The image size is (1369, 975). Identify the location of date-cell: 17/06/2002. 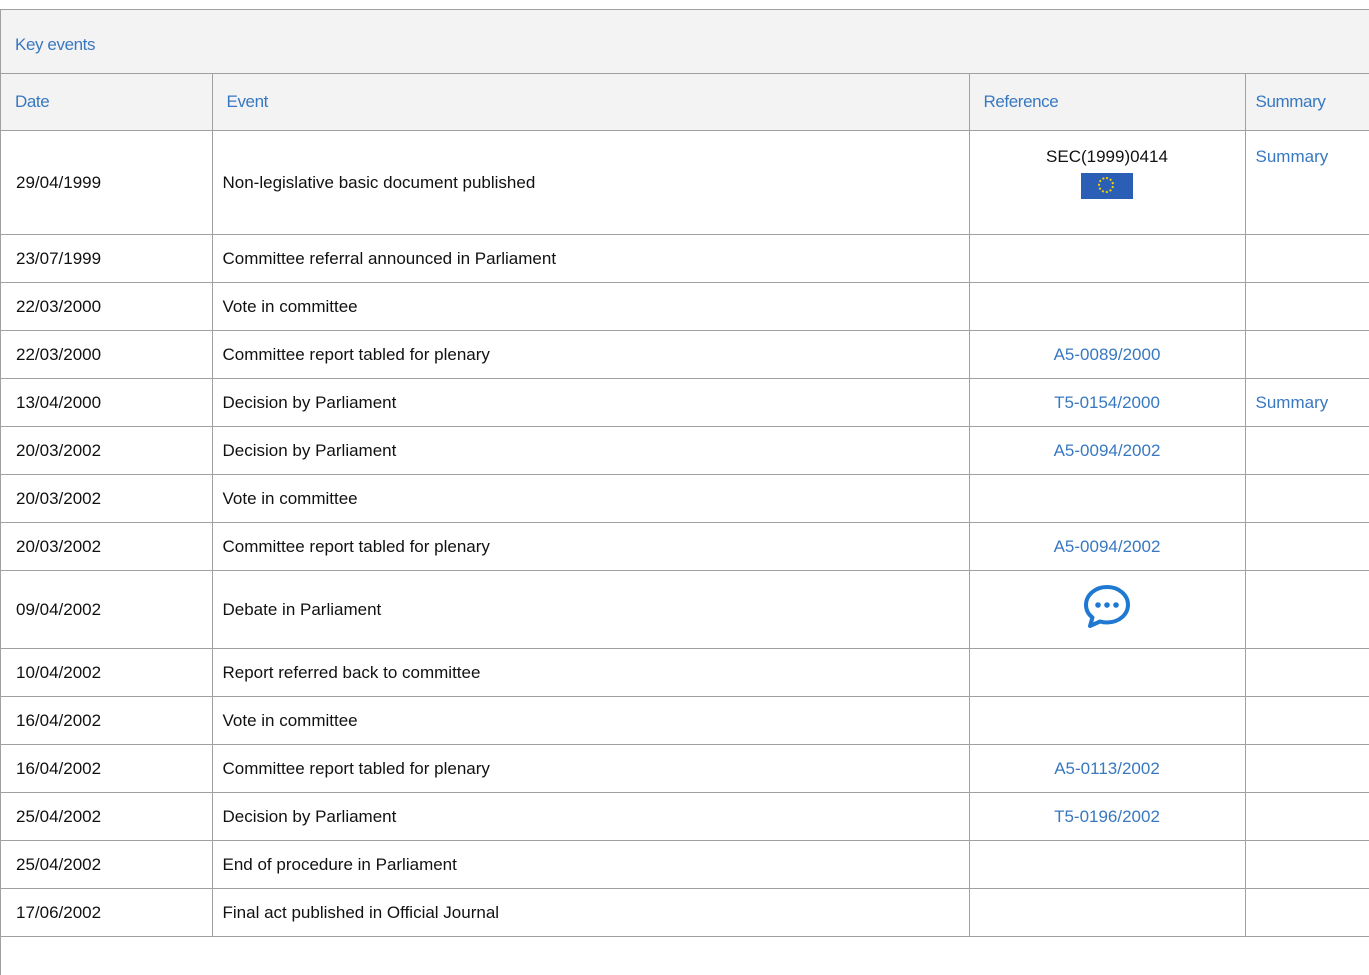
(107, 912).